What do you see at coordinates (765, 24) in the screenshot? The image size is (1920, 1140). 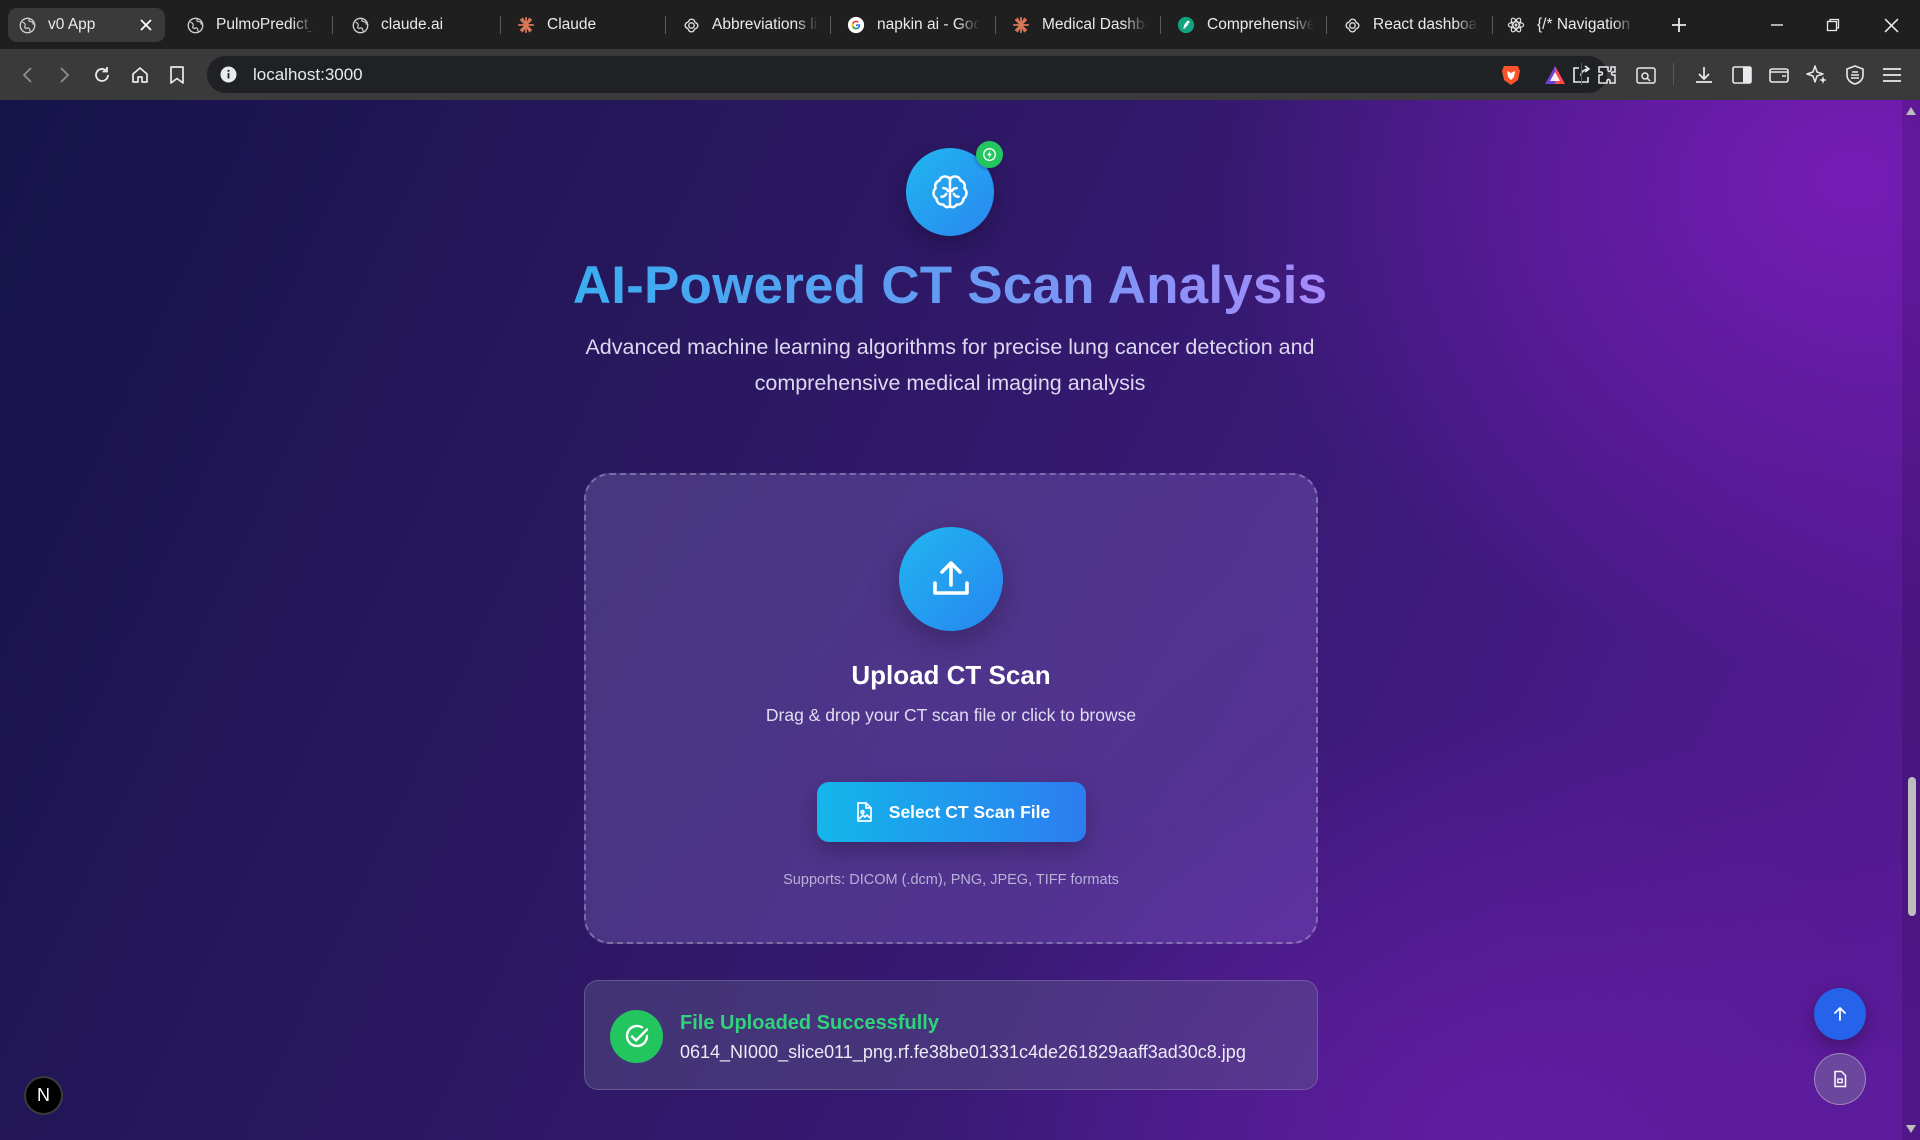 I see `tab-title: Abbreviations li` at bounding box center [765, 24].